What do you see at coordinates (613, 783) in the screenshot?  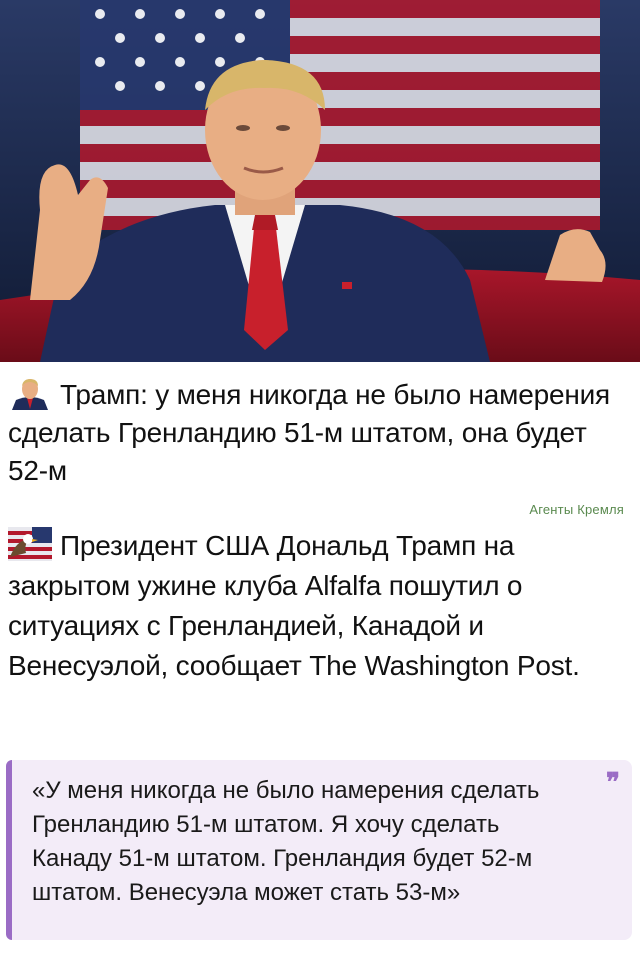 I see `quote-mark-icon: ❞` at bounding box center [613, 783].